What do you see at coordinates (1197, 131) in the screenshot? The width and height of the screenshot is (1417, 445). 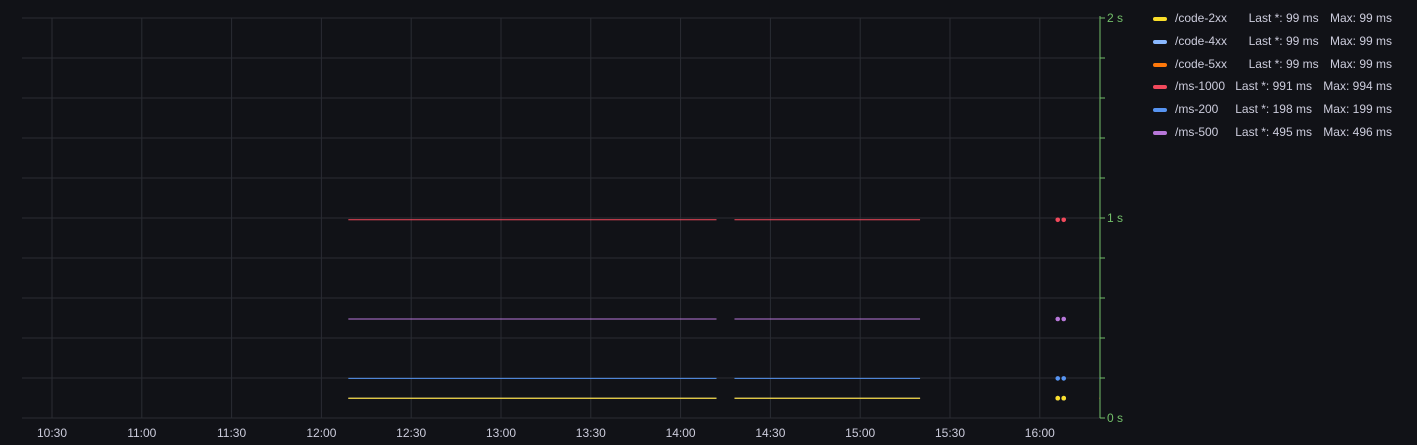 I see `legend-series-name: /ms-500` at bounding box center [1197, 131].